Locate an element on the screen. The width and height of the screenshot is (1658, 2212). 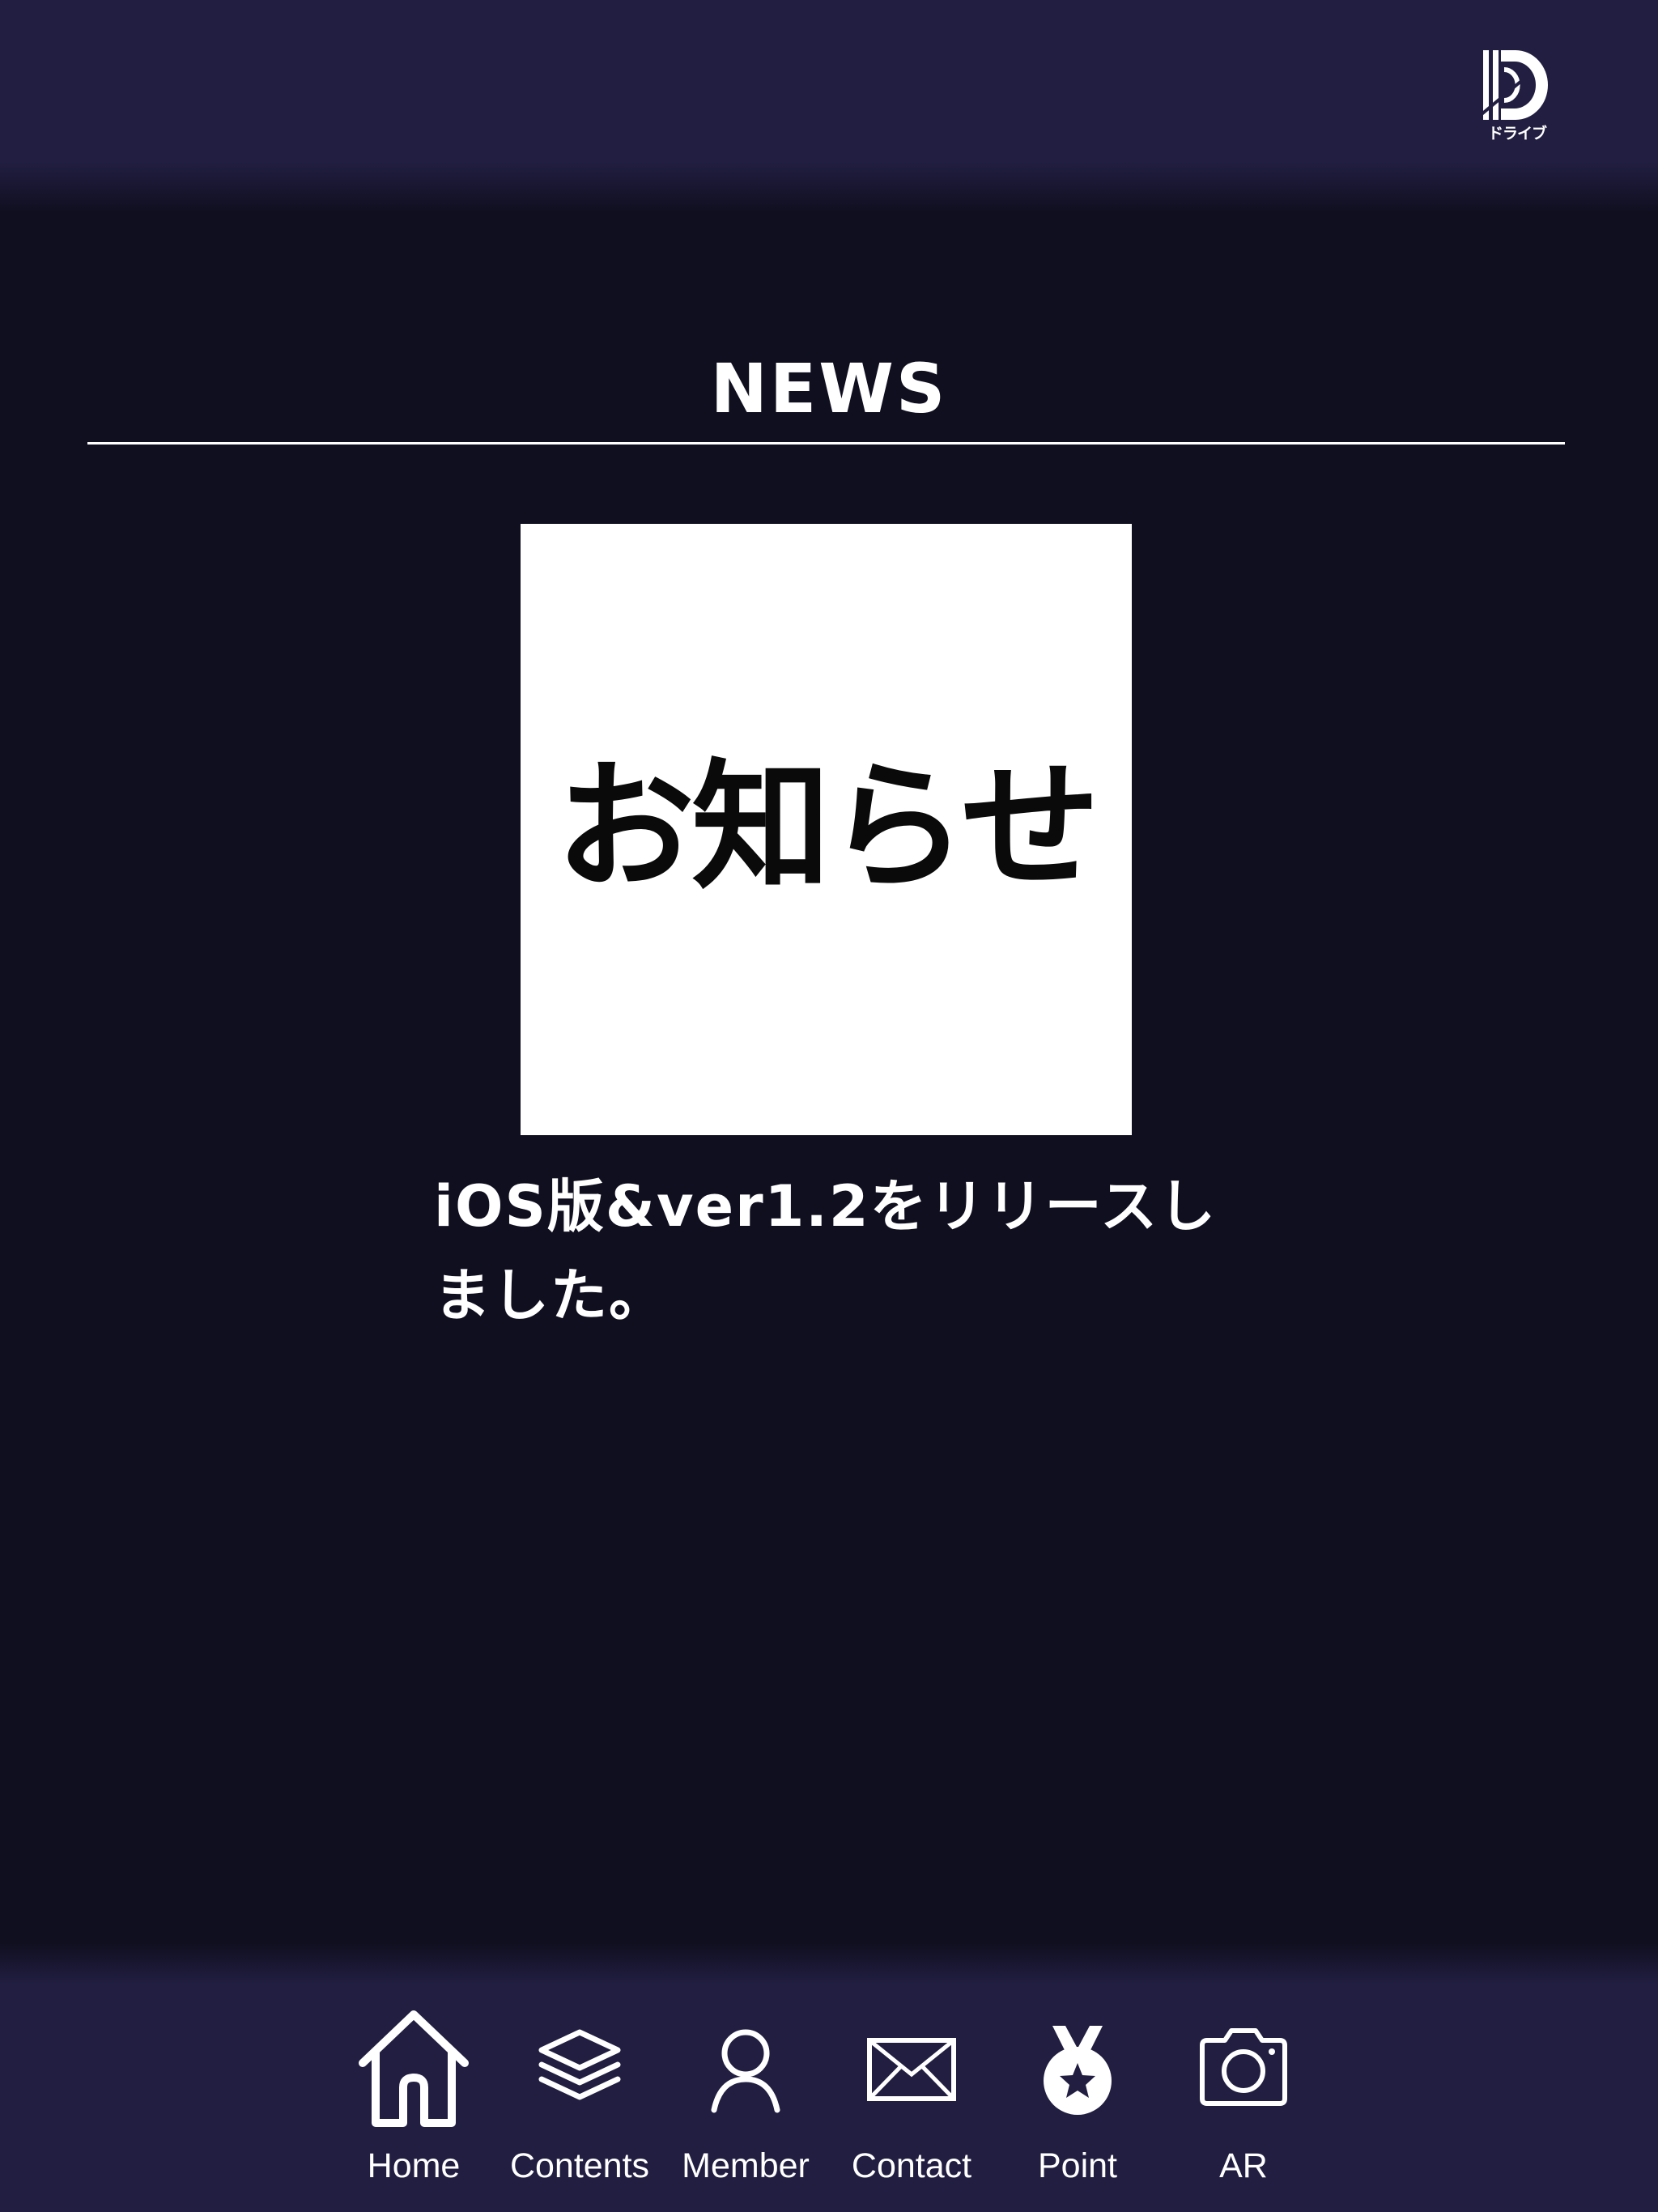
tab-label: Contents is located at coordinates (579, 2166).